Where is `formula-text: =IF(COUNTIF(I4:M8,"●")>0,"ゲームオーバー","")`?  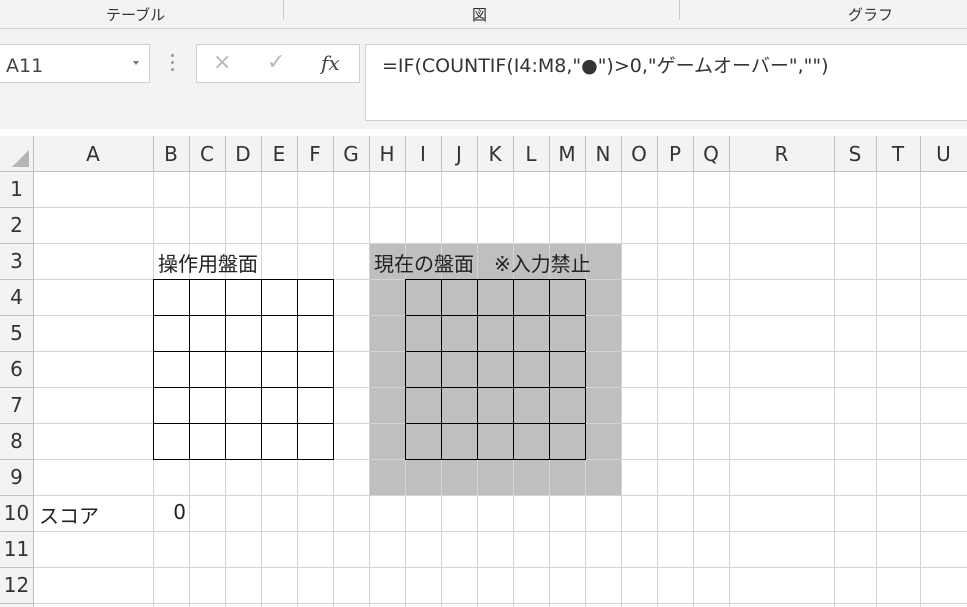 formula-text: =IF(COUNTIF(I4:M8,"●")>0,"ゲームオーバー","") is located at coordinates (605, 66).